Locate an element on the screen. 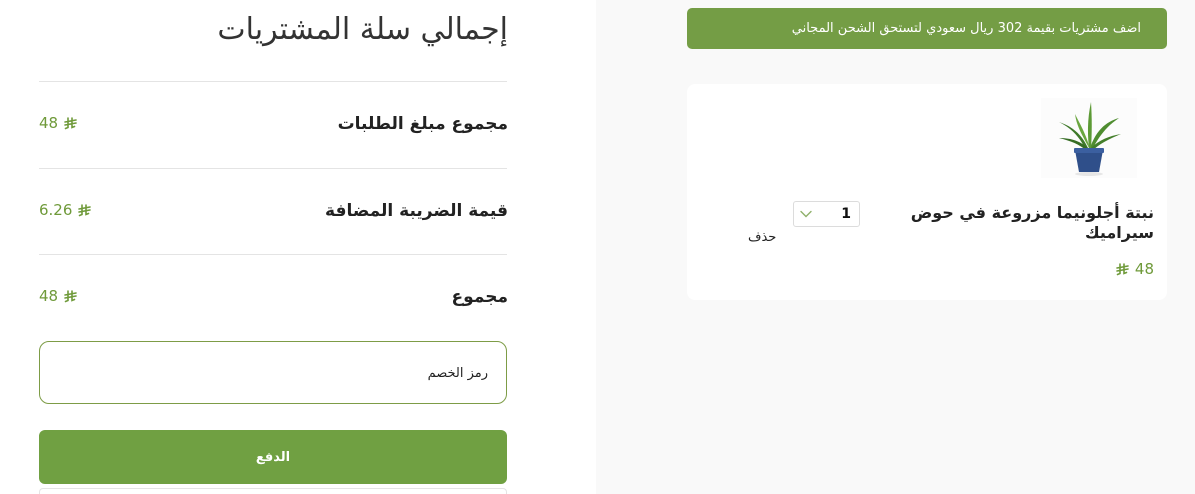 The width and height of the screenshot is (1195, 494). product-name: نبتة أجلونيما مزروعة في حوض سيراميك is located at coordinates (1029, 223).